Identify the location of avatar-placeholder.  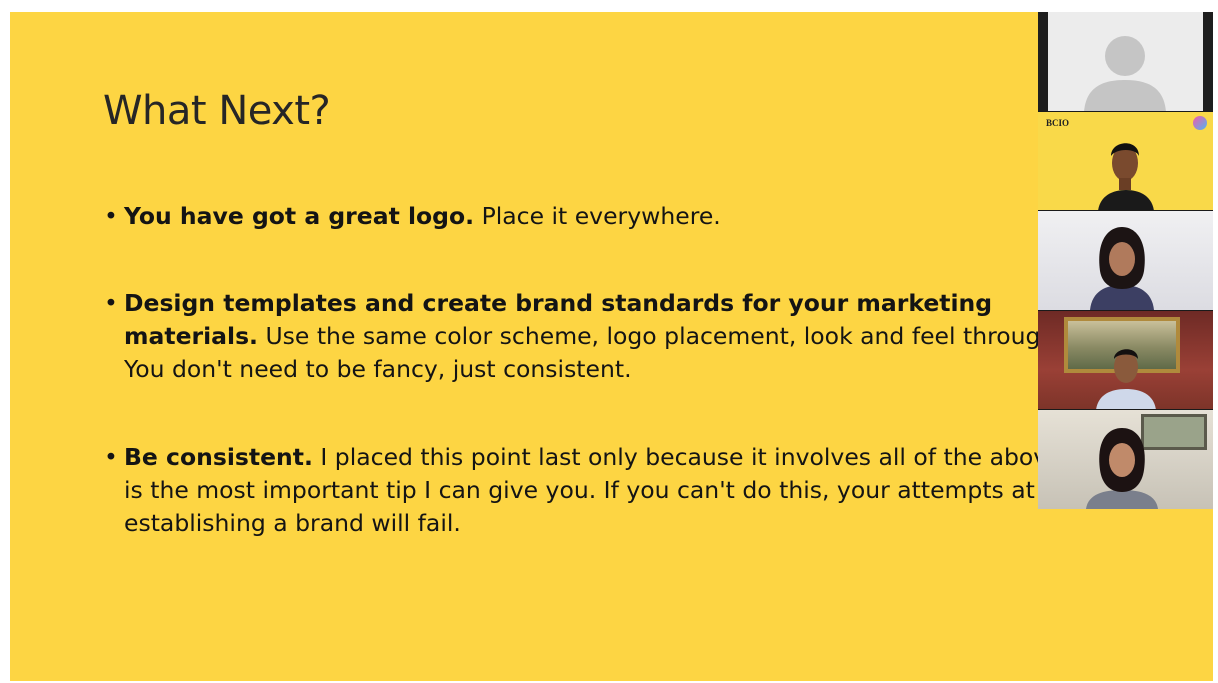
(1125, 61).